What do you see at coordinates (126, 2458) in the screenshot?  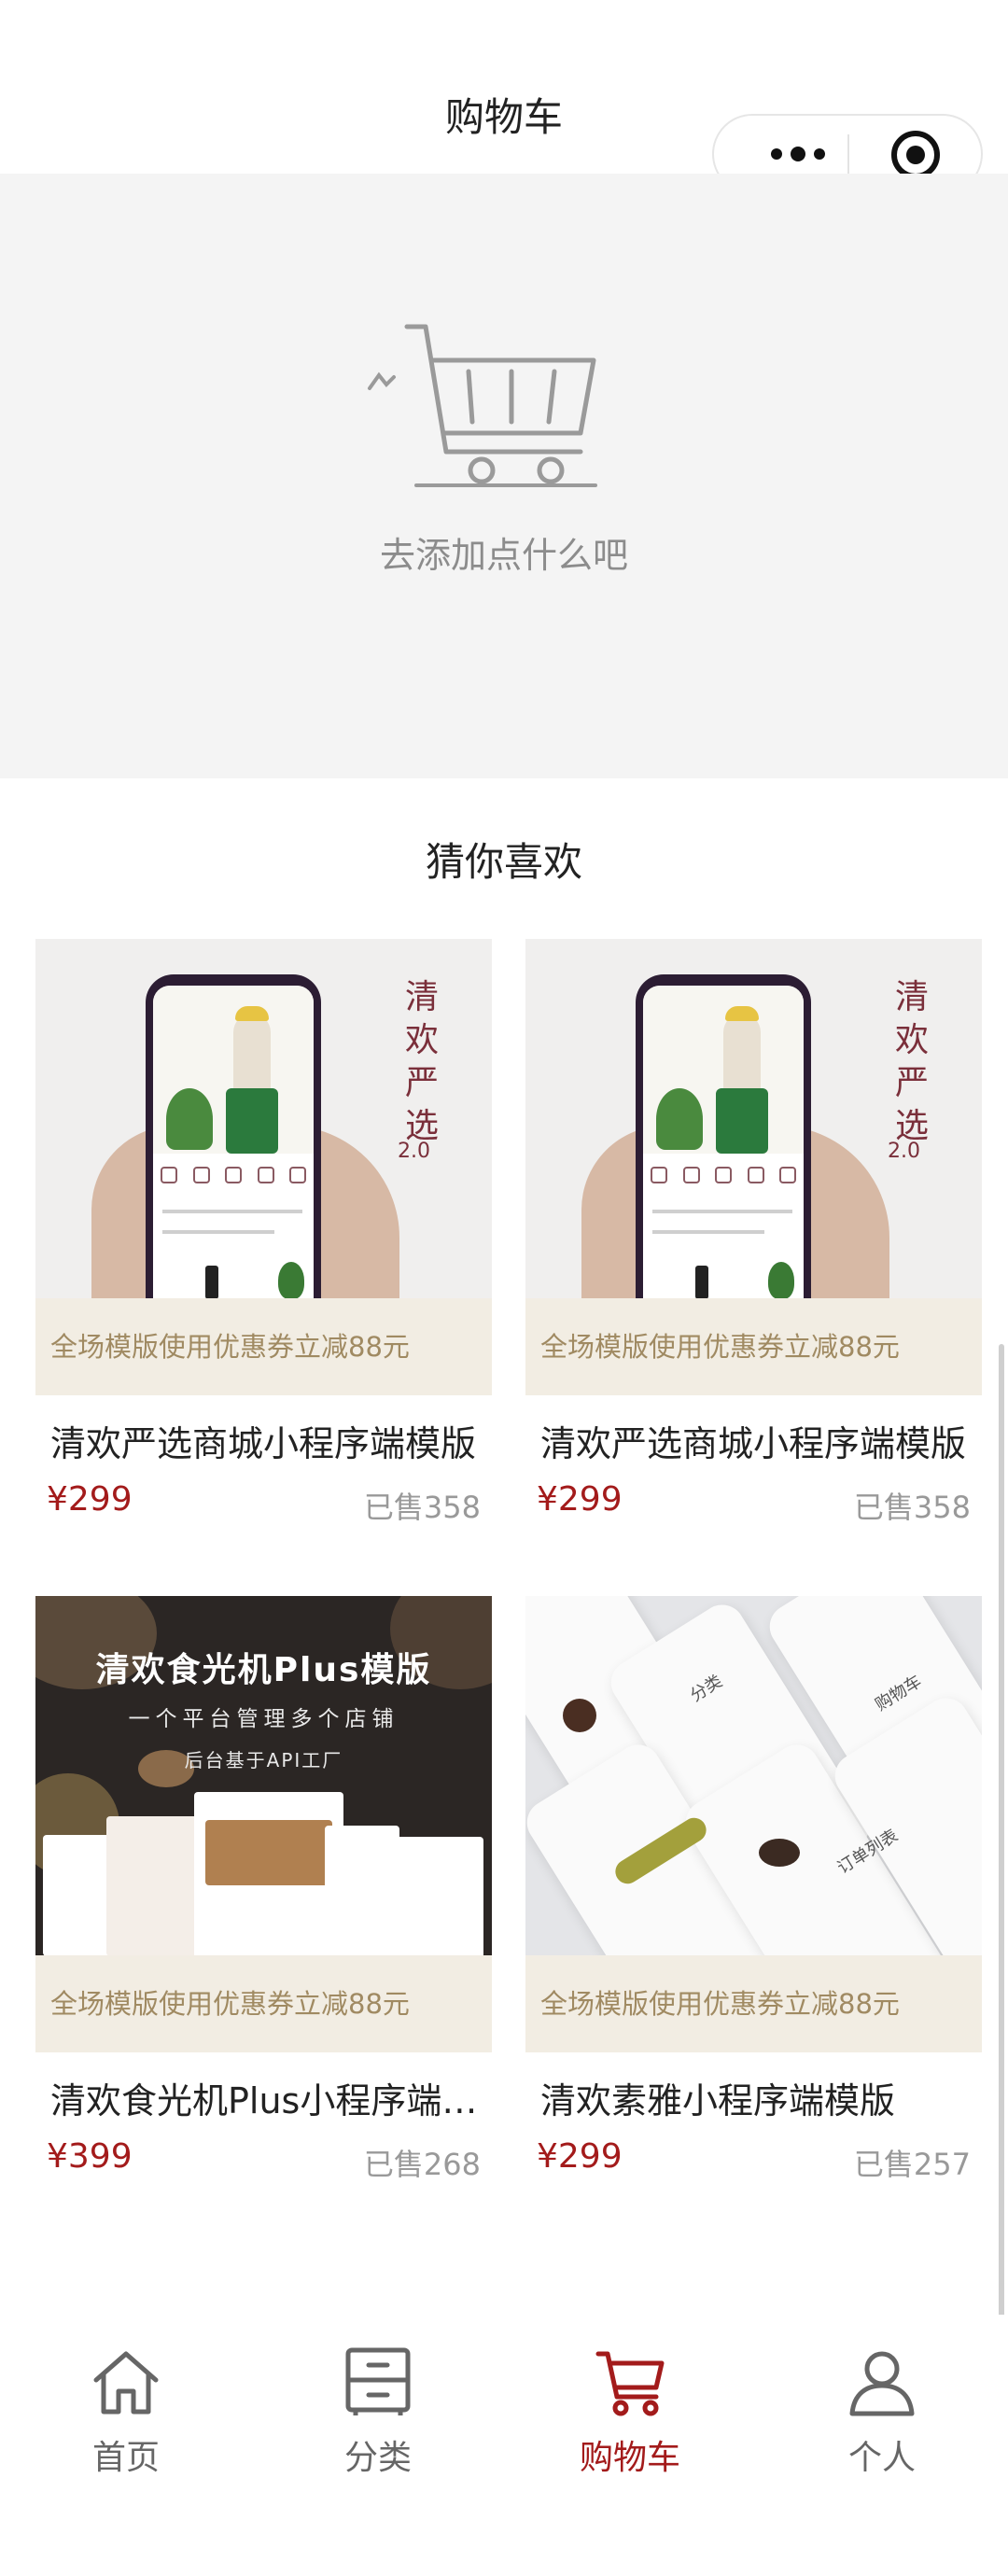 I see `tab-label: 首页` at bounding box center [126, 2458].